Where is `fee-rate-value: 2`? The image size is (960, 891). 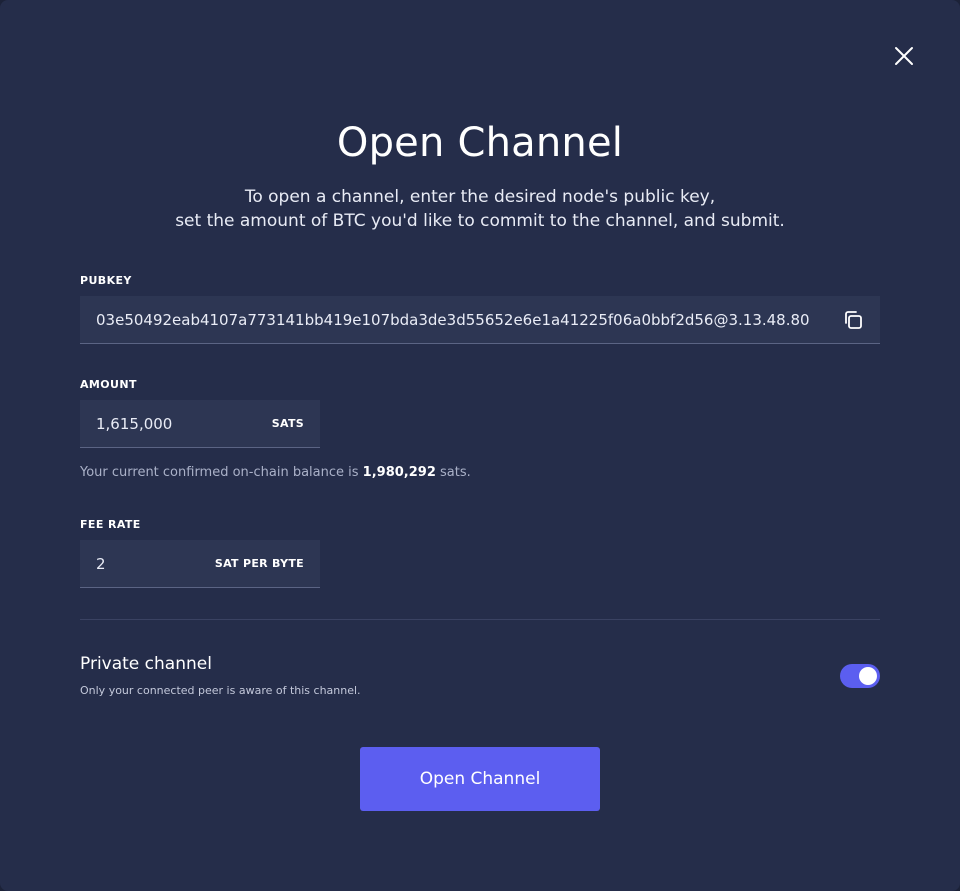
fee-rate-value: 2 is located at coordinates (101, 563).